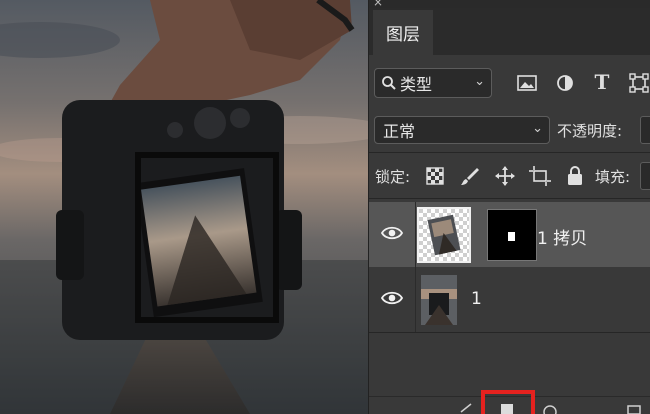 The height and width of the screenshot is (414, 650). Describe the element at coordinates (575, 176) in the screenshot. I see `lock-all-icon` at that location.